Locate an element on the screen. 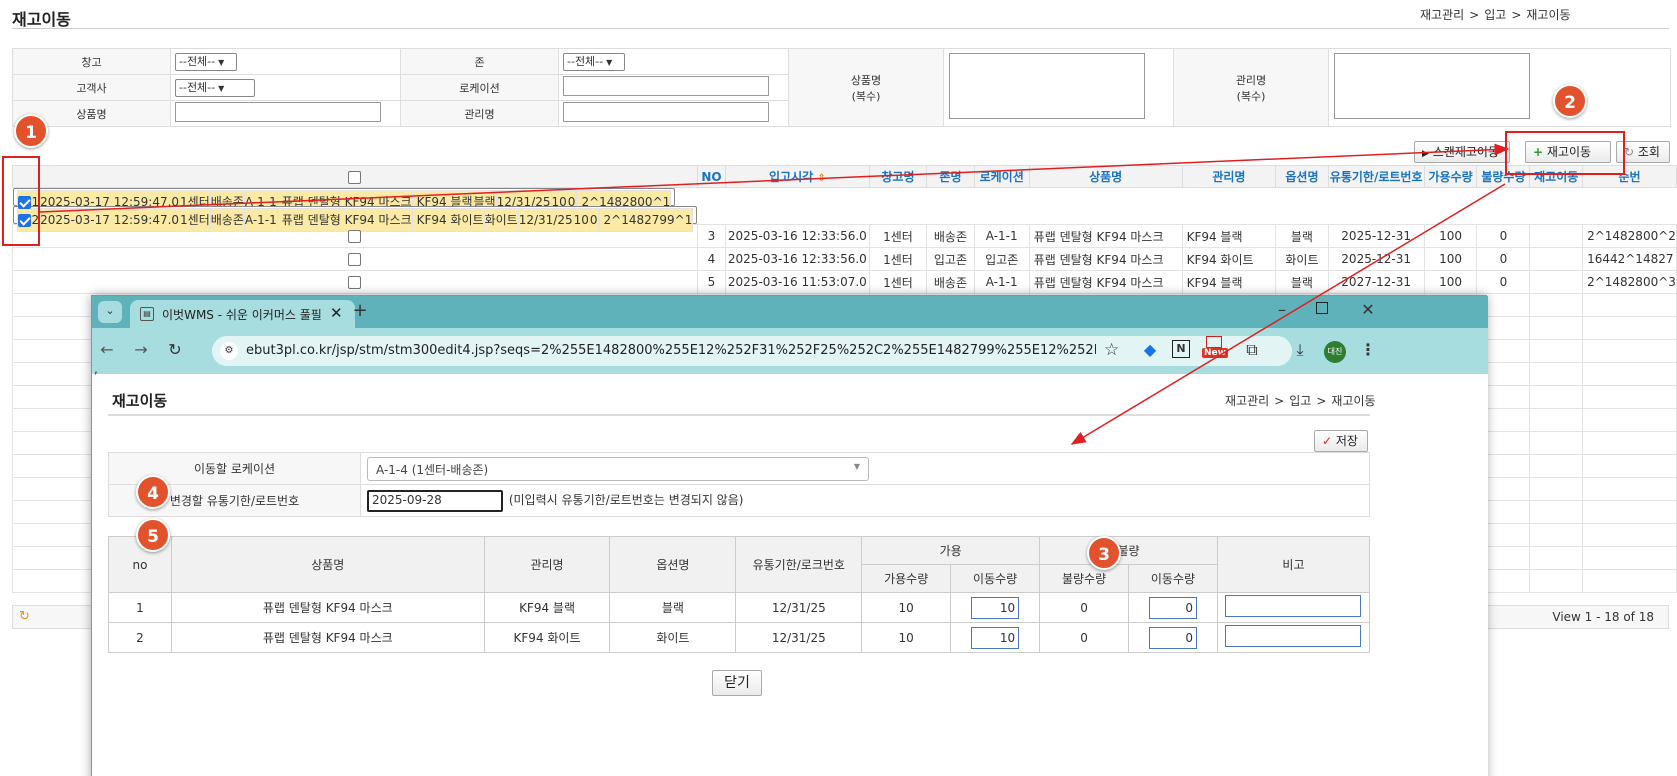  th-avail-group: 가용 is located at coordinates (951, 550).